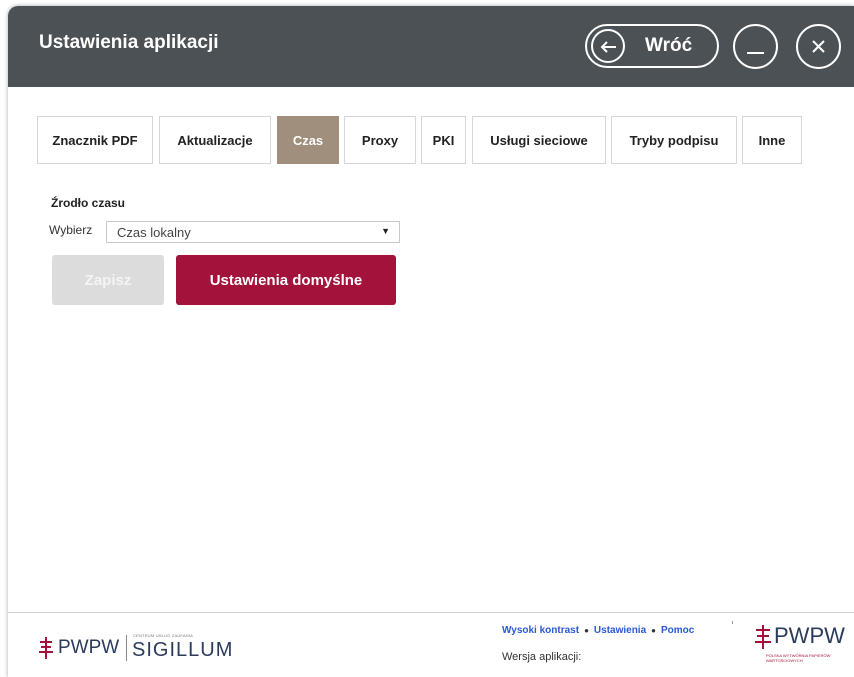 This screenshot has height=677, width=854. Describe the element at coordinates (126, 648) in the screenshot. I see `logo-divider` at that location.